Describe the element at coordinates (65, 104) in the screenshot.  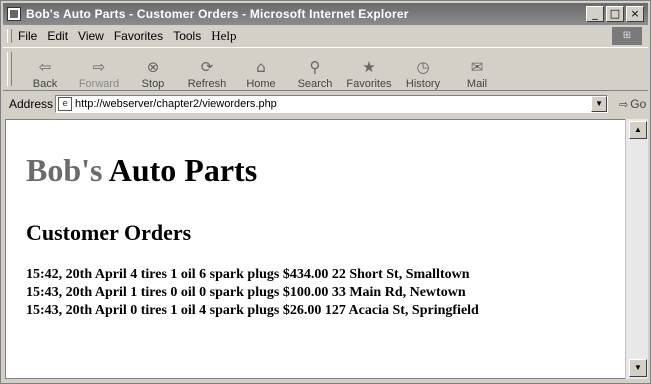
I see `page-icon: e` at that location.